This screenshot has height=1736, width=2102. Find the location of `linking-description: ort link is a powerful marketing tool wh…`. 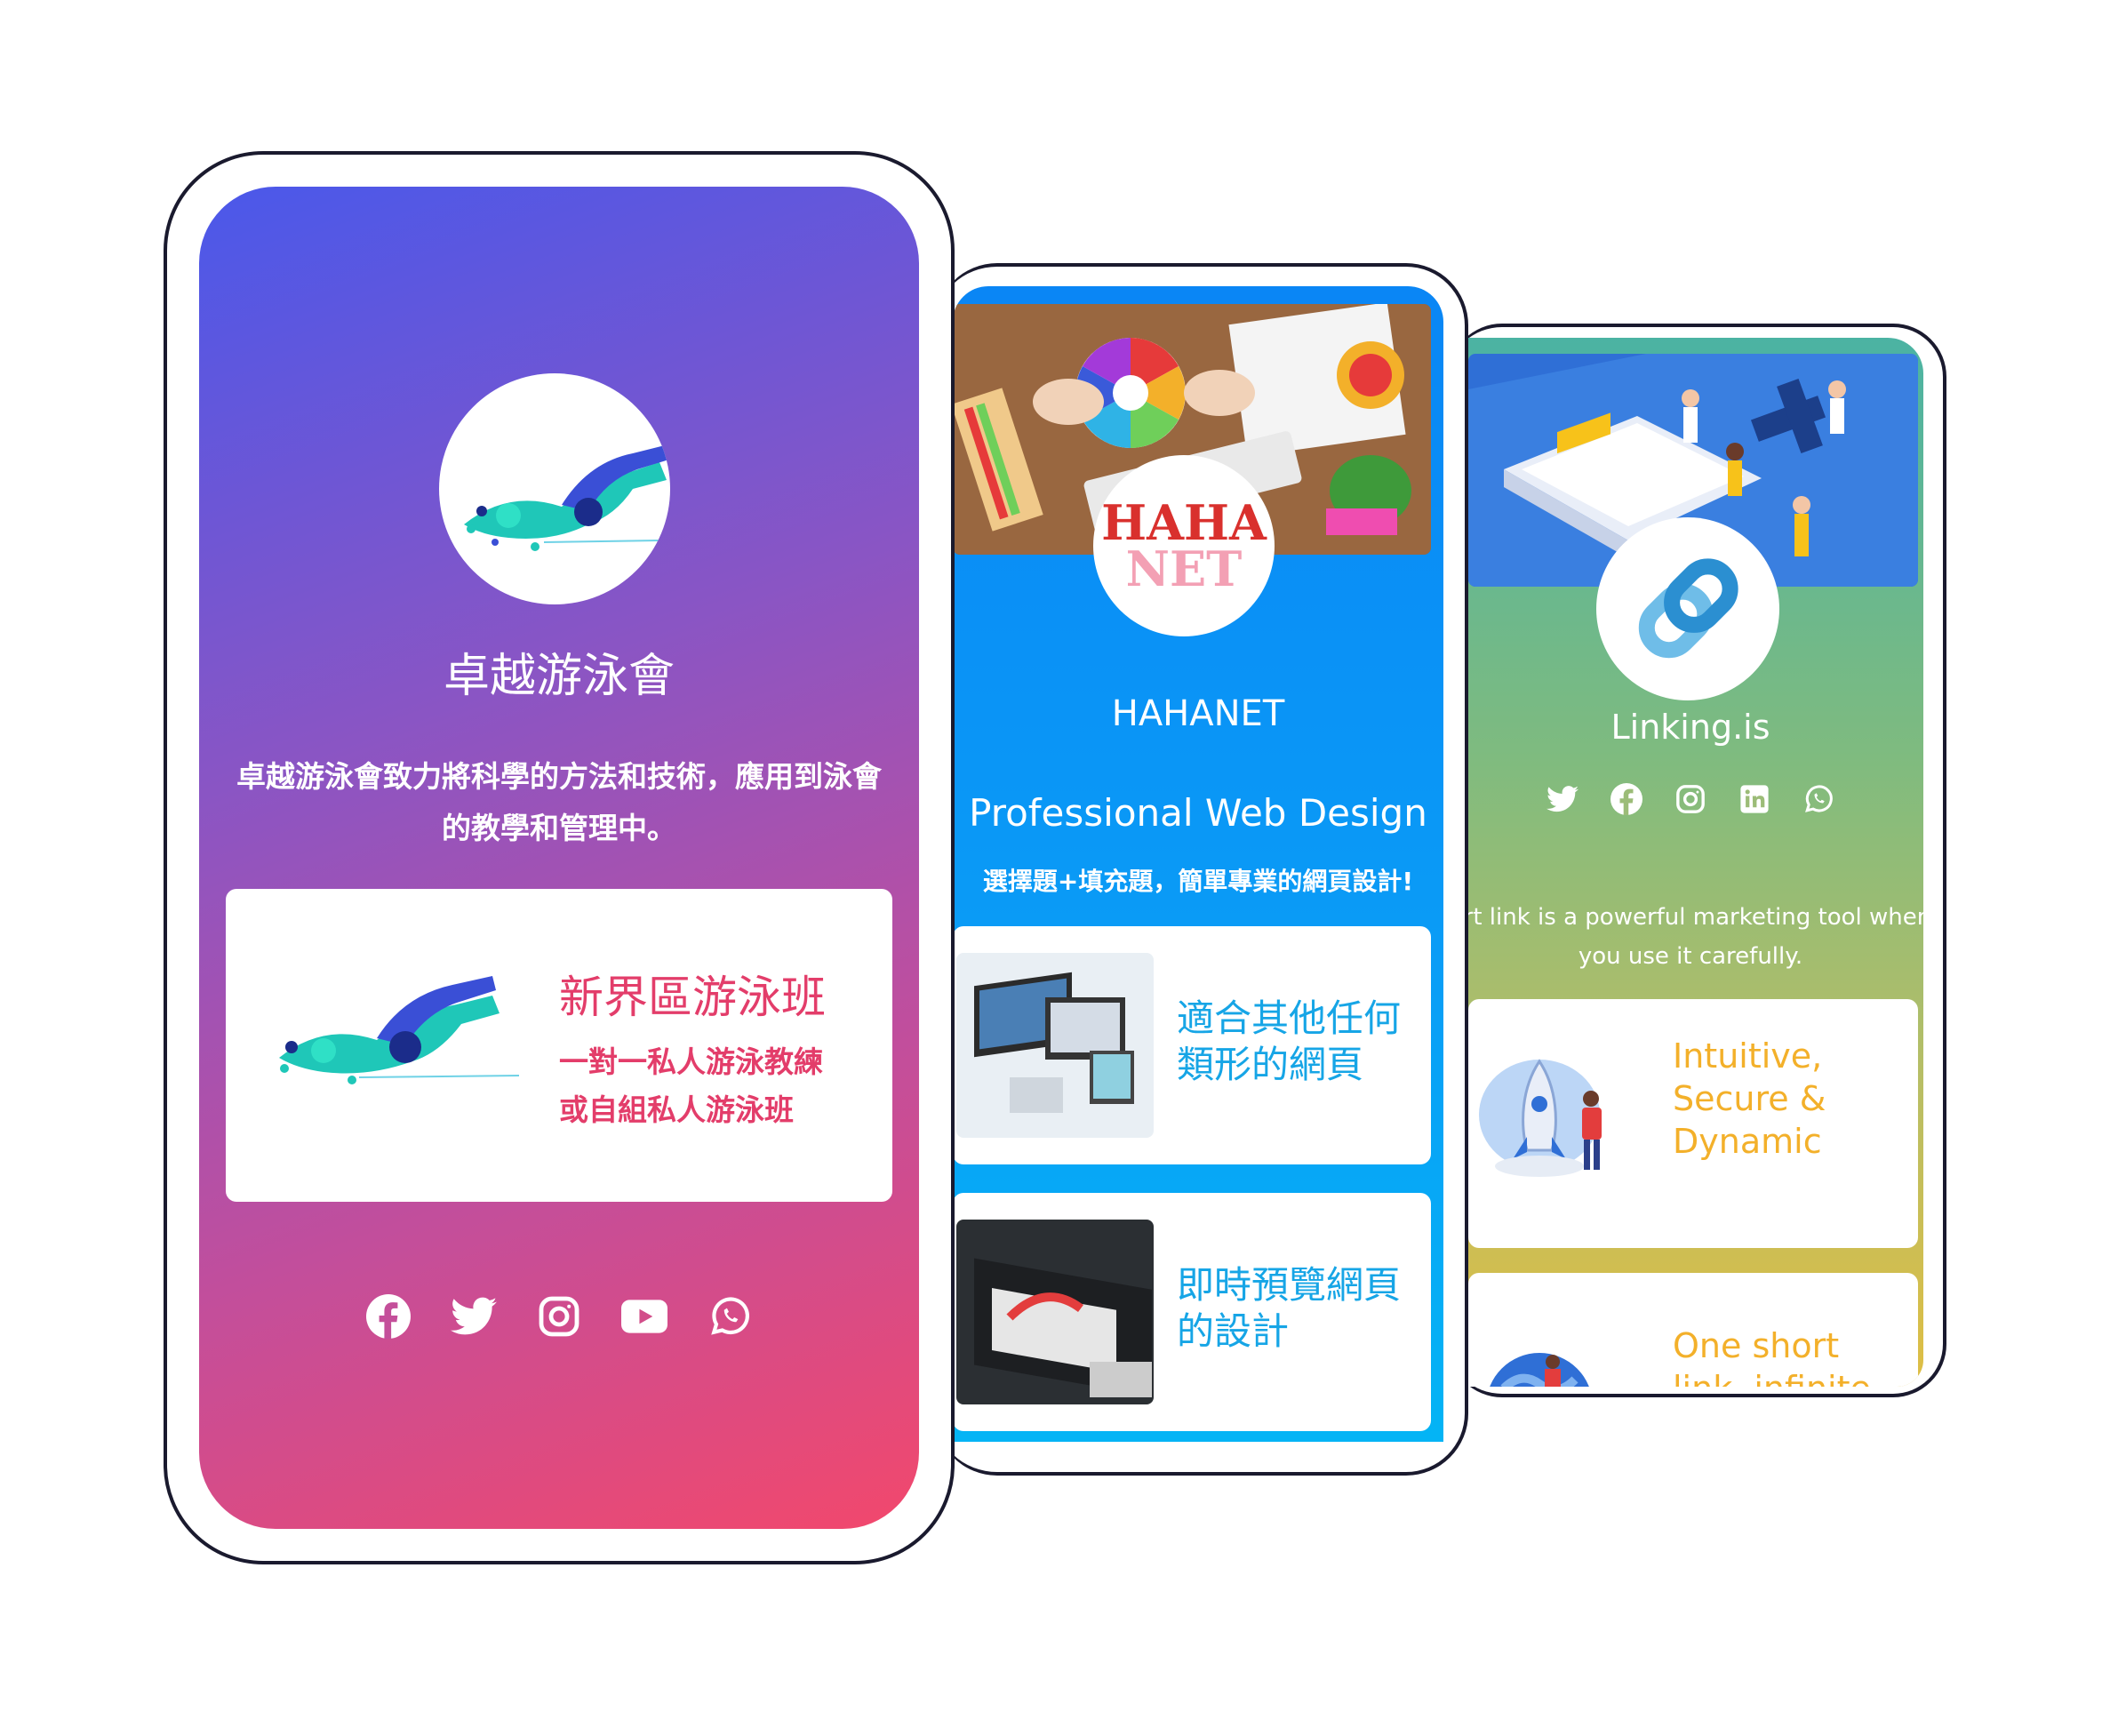

linking-description: ort link is a powerful marketing tool wh… is located at coordinates (1696, 937).